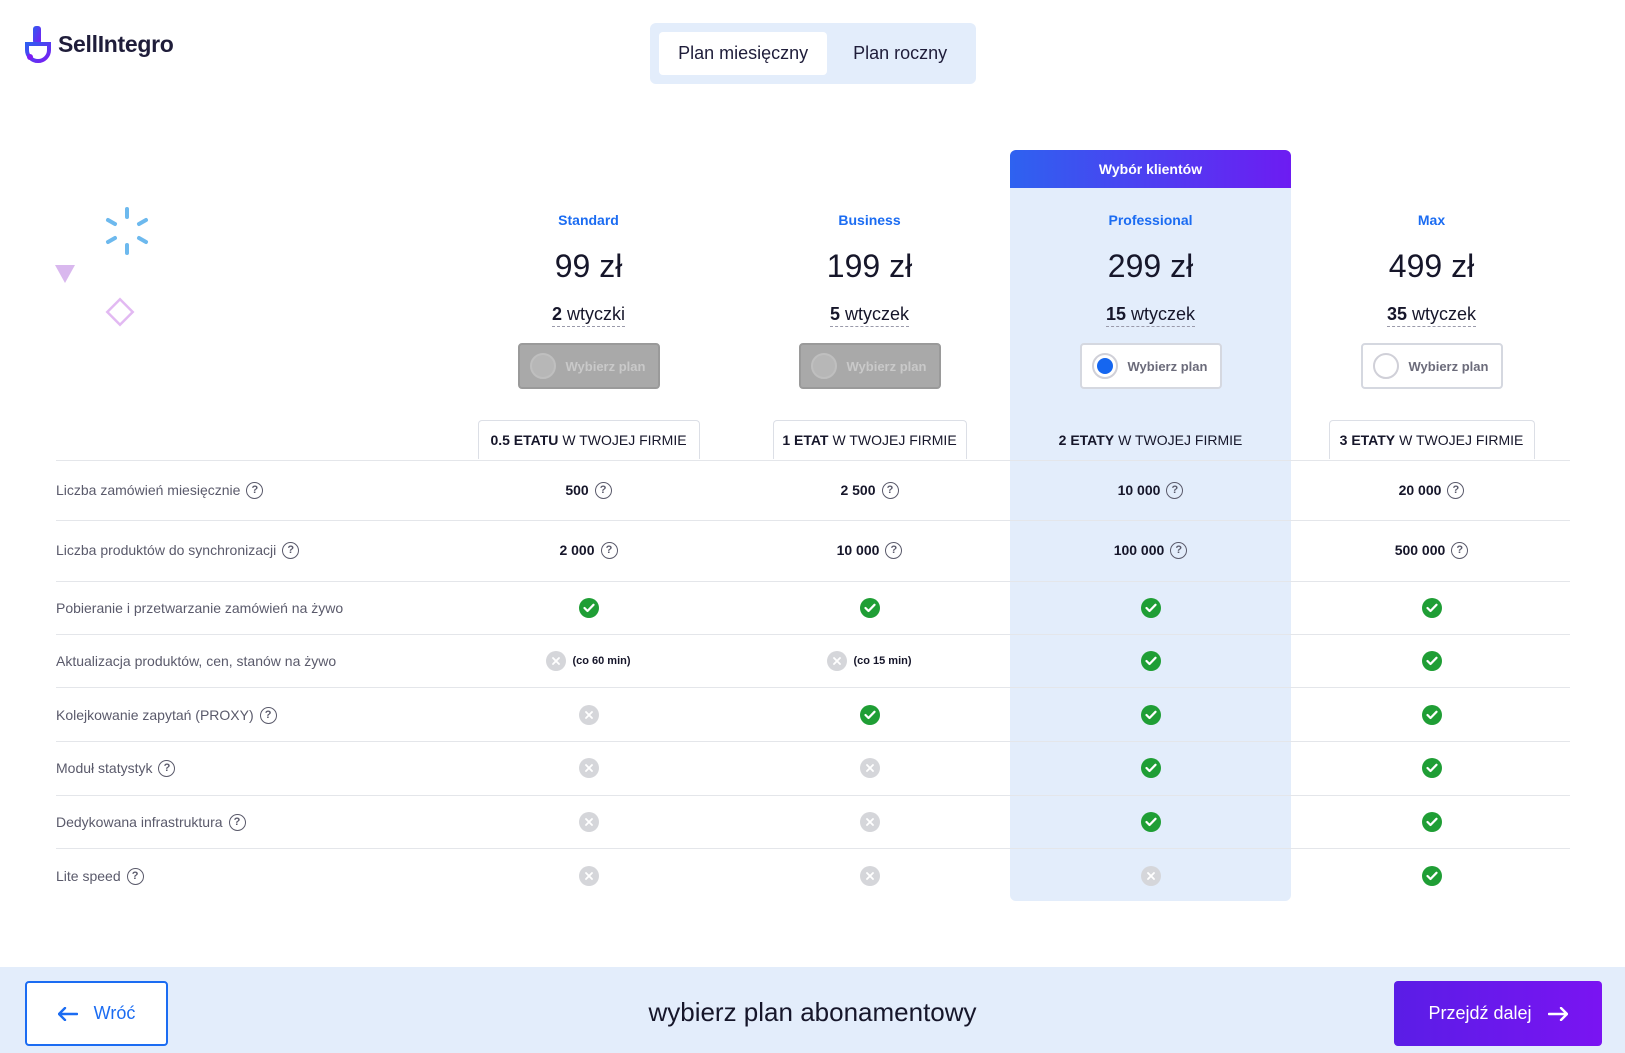 The image size is (1625, 1053). I want to click on feature-cell: 100 000?, so click(1150, 550).